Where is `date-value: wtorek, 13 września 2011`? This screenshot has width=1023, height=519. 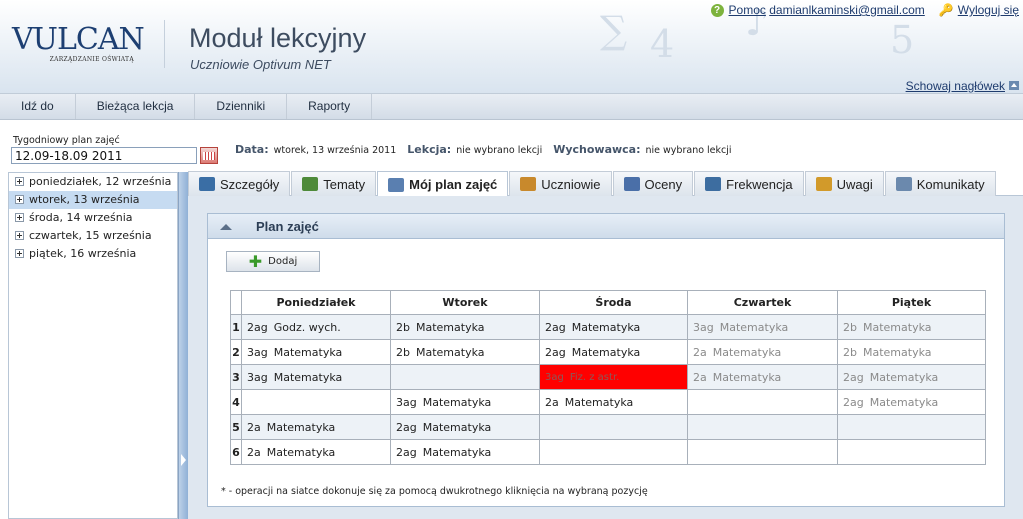
date-value: wtorek, 13 września 2011 is located at coordinates (335, 150).